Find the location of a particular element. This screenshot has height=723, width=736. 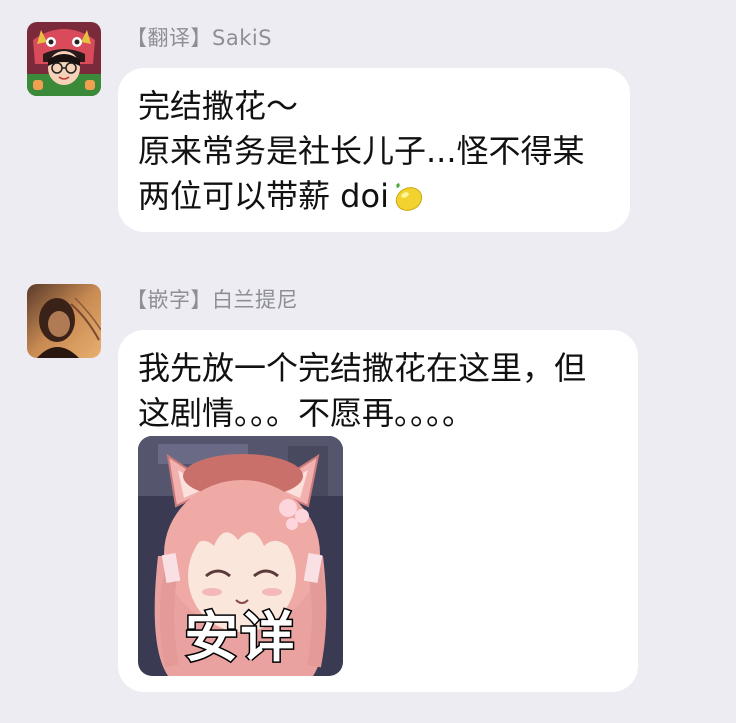

message-line-with-emoji: 两位可以带薪 doi is located at coordinates (281, 196).